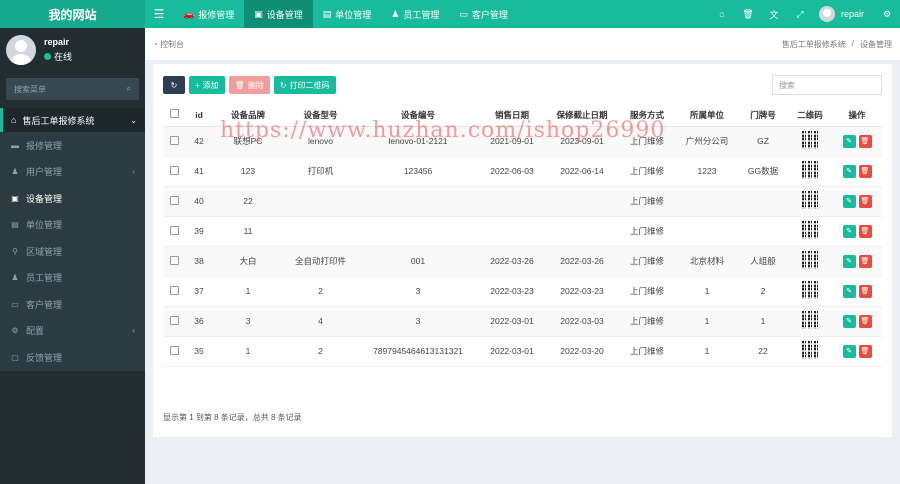  Describe the element at coordinates (199, 171) in the screenshot. I see `table-cell: 41` at that location.